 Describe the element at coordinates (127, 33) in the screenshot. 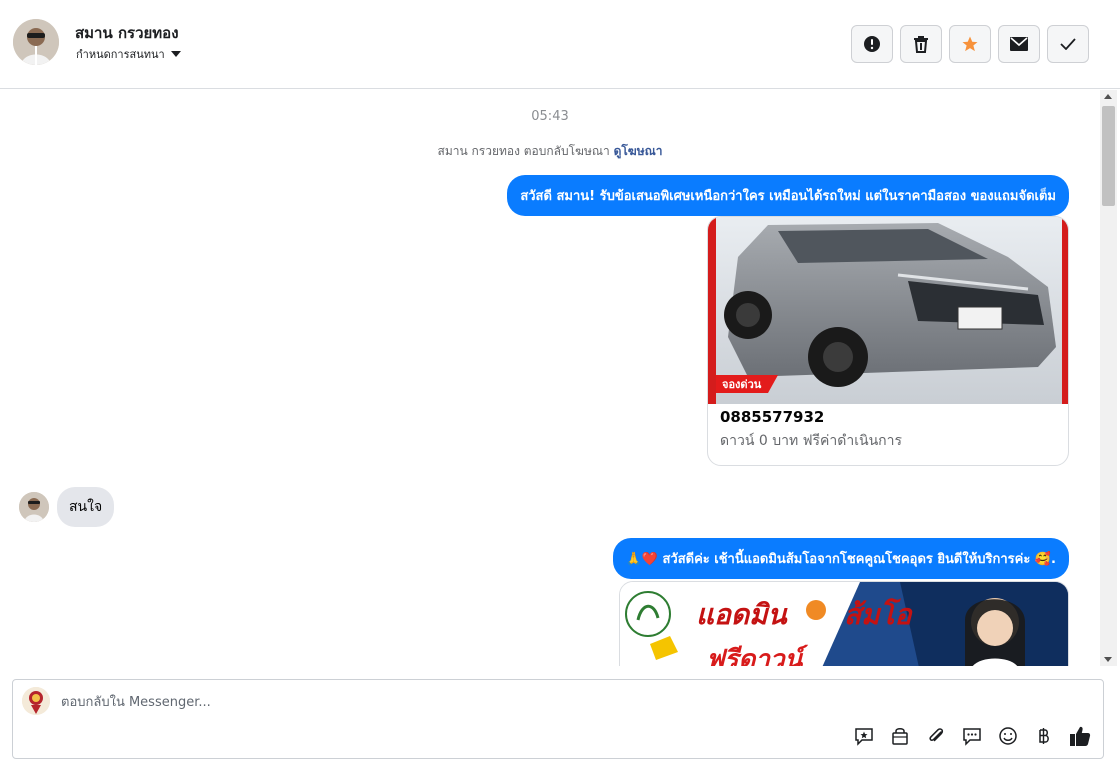

I see `contact-name: สมาน กรวยทอง` at that location.